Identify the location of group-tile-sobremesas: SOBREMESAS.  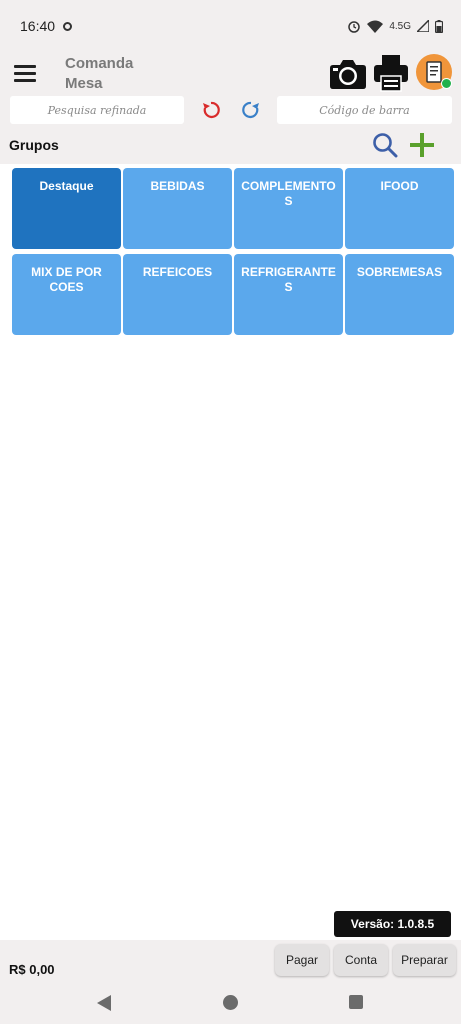
(399, 294).